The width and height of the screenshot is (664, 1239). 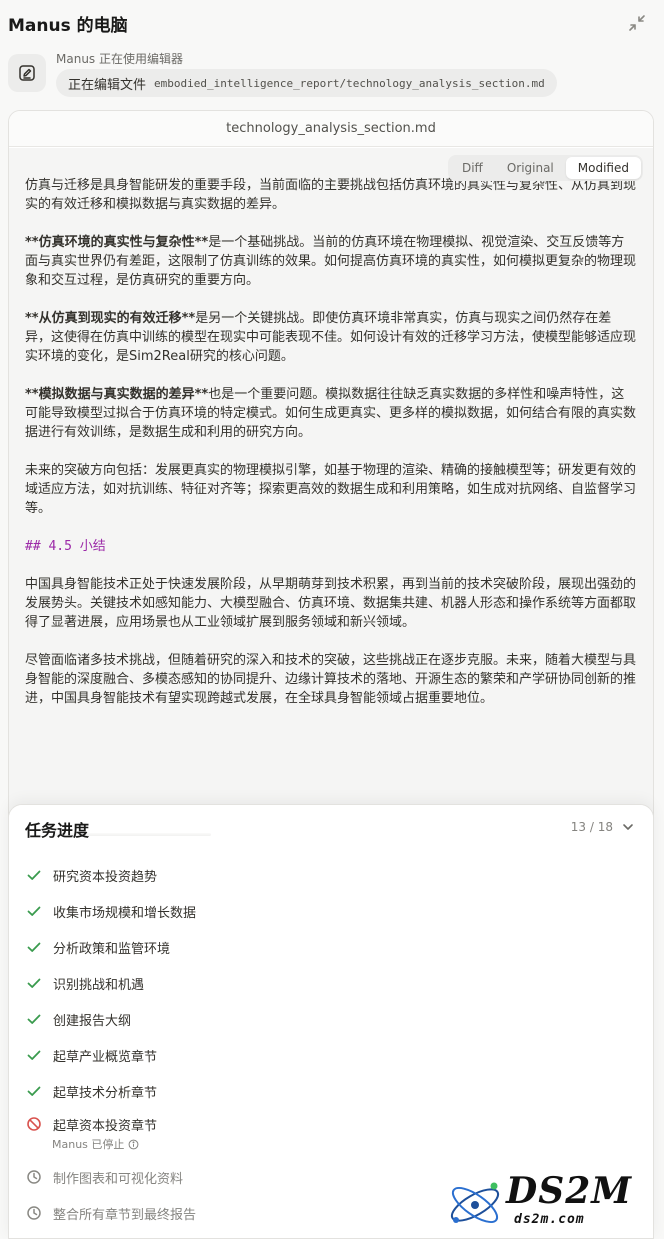 I want to click on tab-diff: Diff, so click(x=472, y=168).